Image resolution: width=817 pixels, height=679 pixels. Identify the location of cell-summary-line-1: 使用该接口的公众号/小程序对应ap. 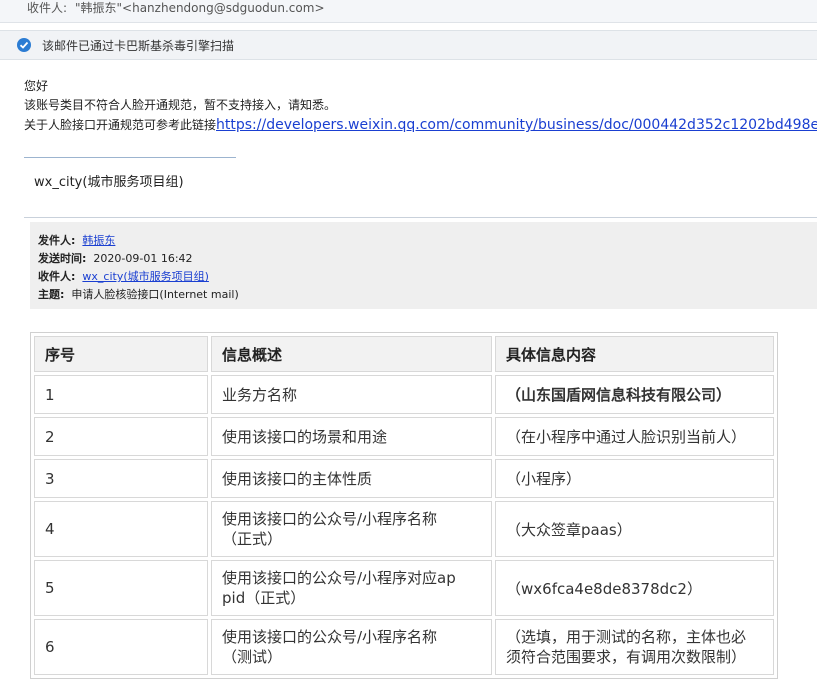
(339, 578).